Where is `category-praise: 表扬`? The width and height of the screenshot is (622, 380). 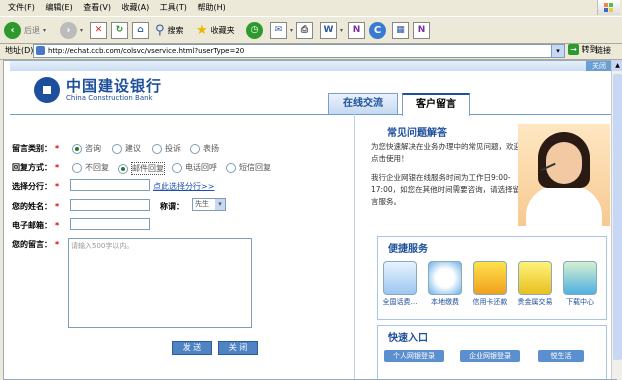
category-praise: 表扬 is located at coordinates (204, 148).